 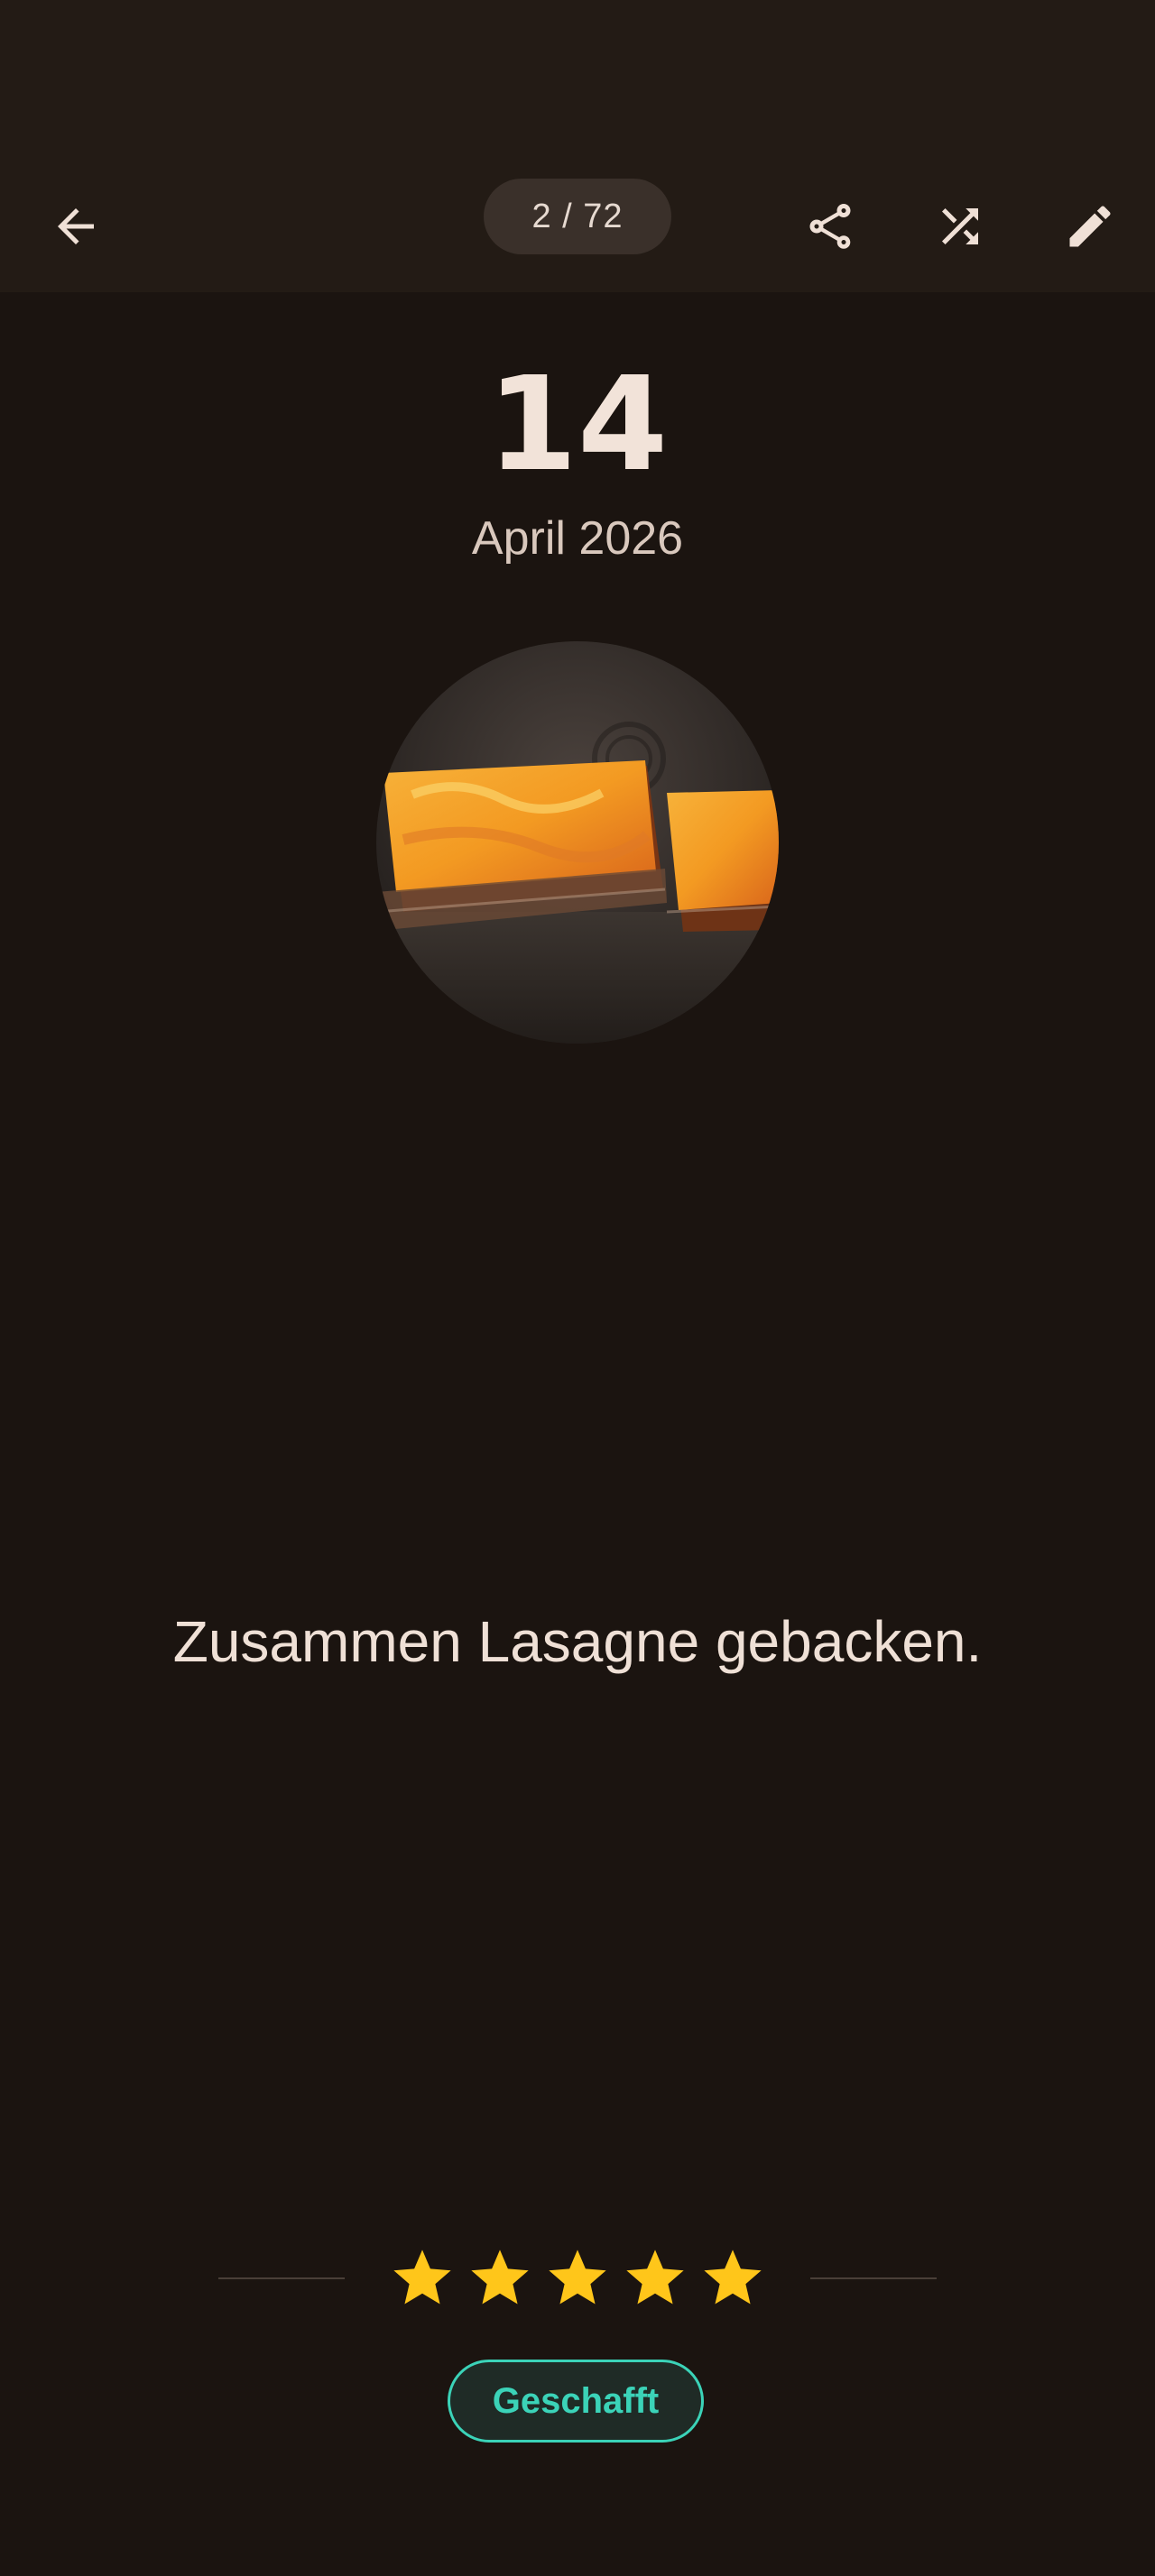 I want to click on entry-photo, so click(x=577, y=842).